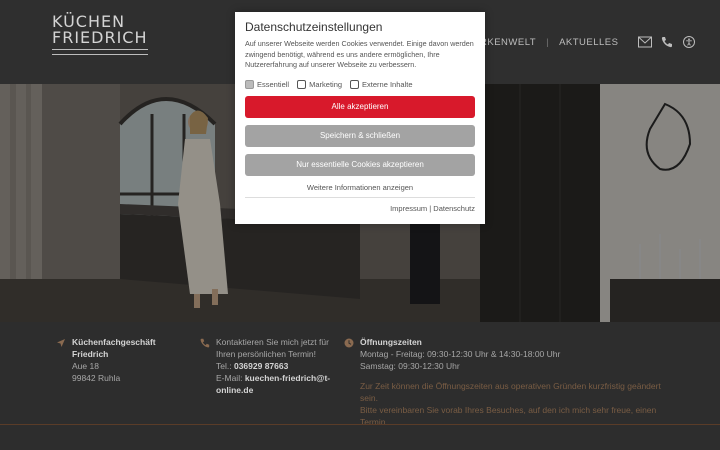 The width and height of the screenshot is (720, 450). I want to click on checkbox-external: Externe Inhalte, so click(381, 84).